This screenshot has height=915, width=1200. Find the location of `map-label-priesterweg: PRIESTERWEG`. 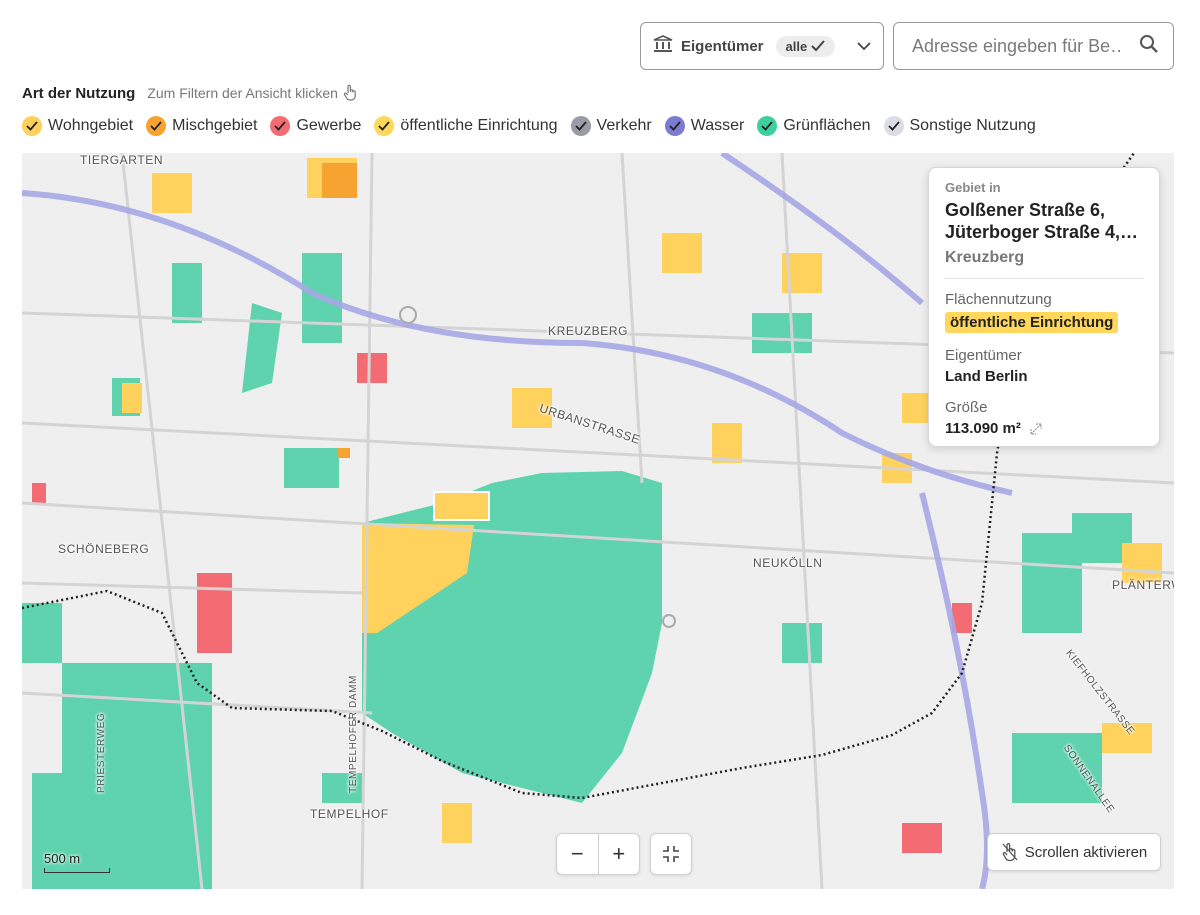

map-label-priesterweg: PRIESTERWEG is located at coordinates (101, 752).